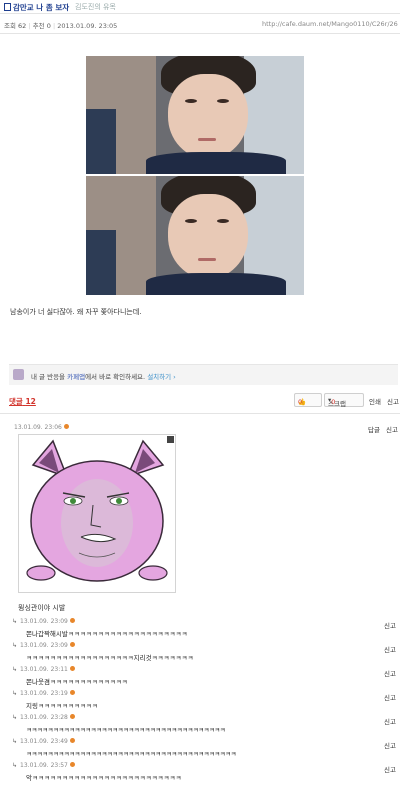 This screenshot has width=400, height=786. I want to click on document-icon, so click(7, 7).